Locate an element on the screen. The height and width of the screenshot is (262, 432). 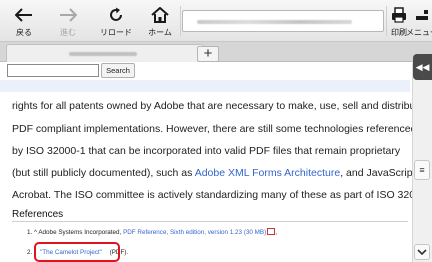
back-label: 戻る is located at coordinates (24, 32).